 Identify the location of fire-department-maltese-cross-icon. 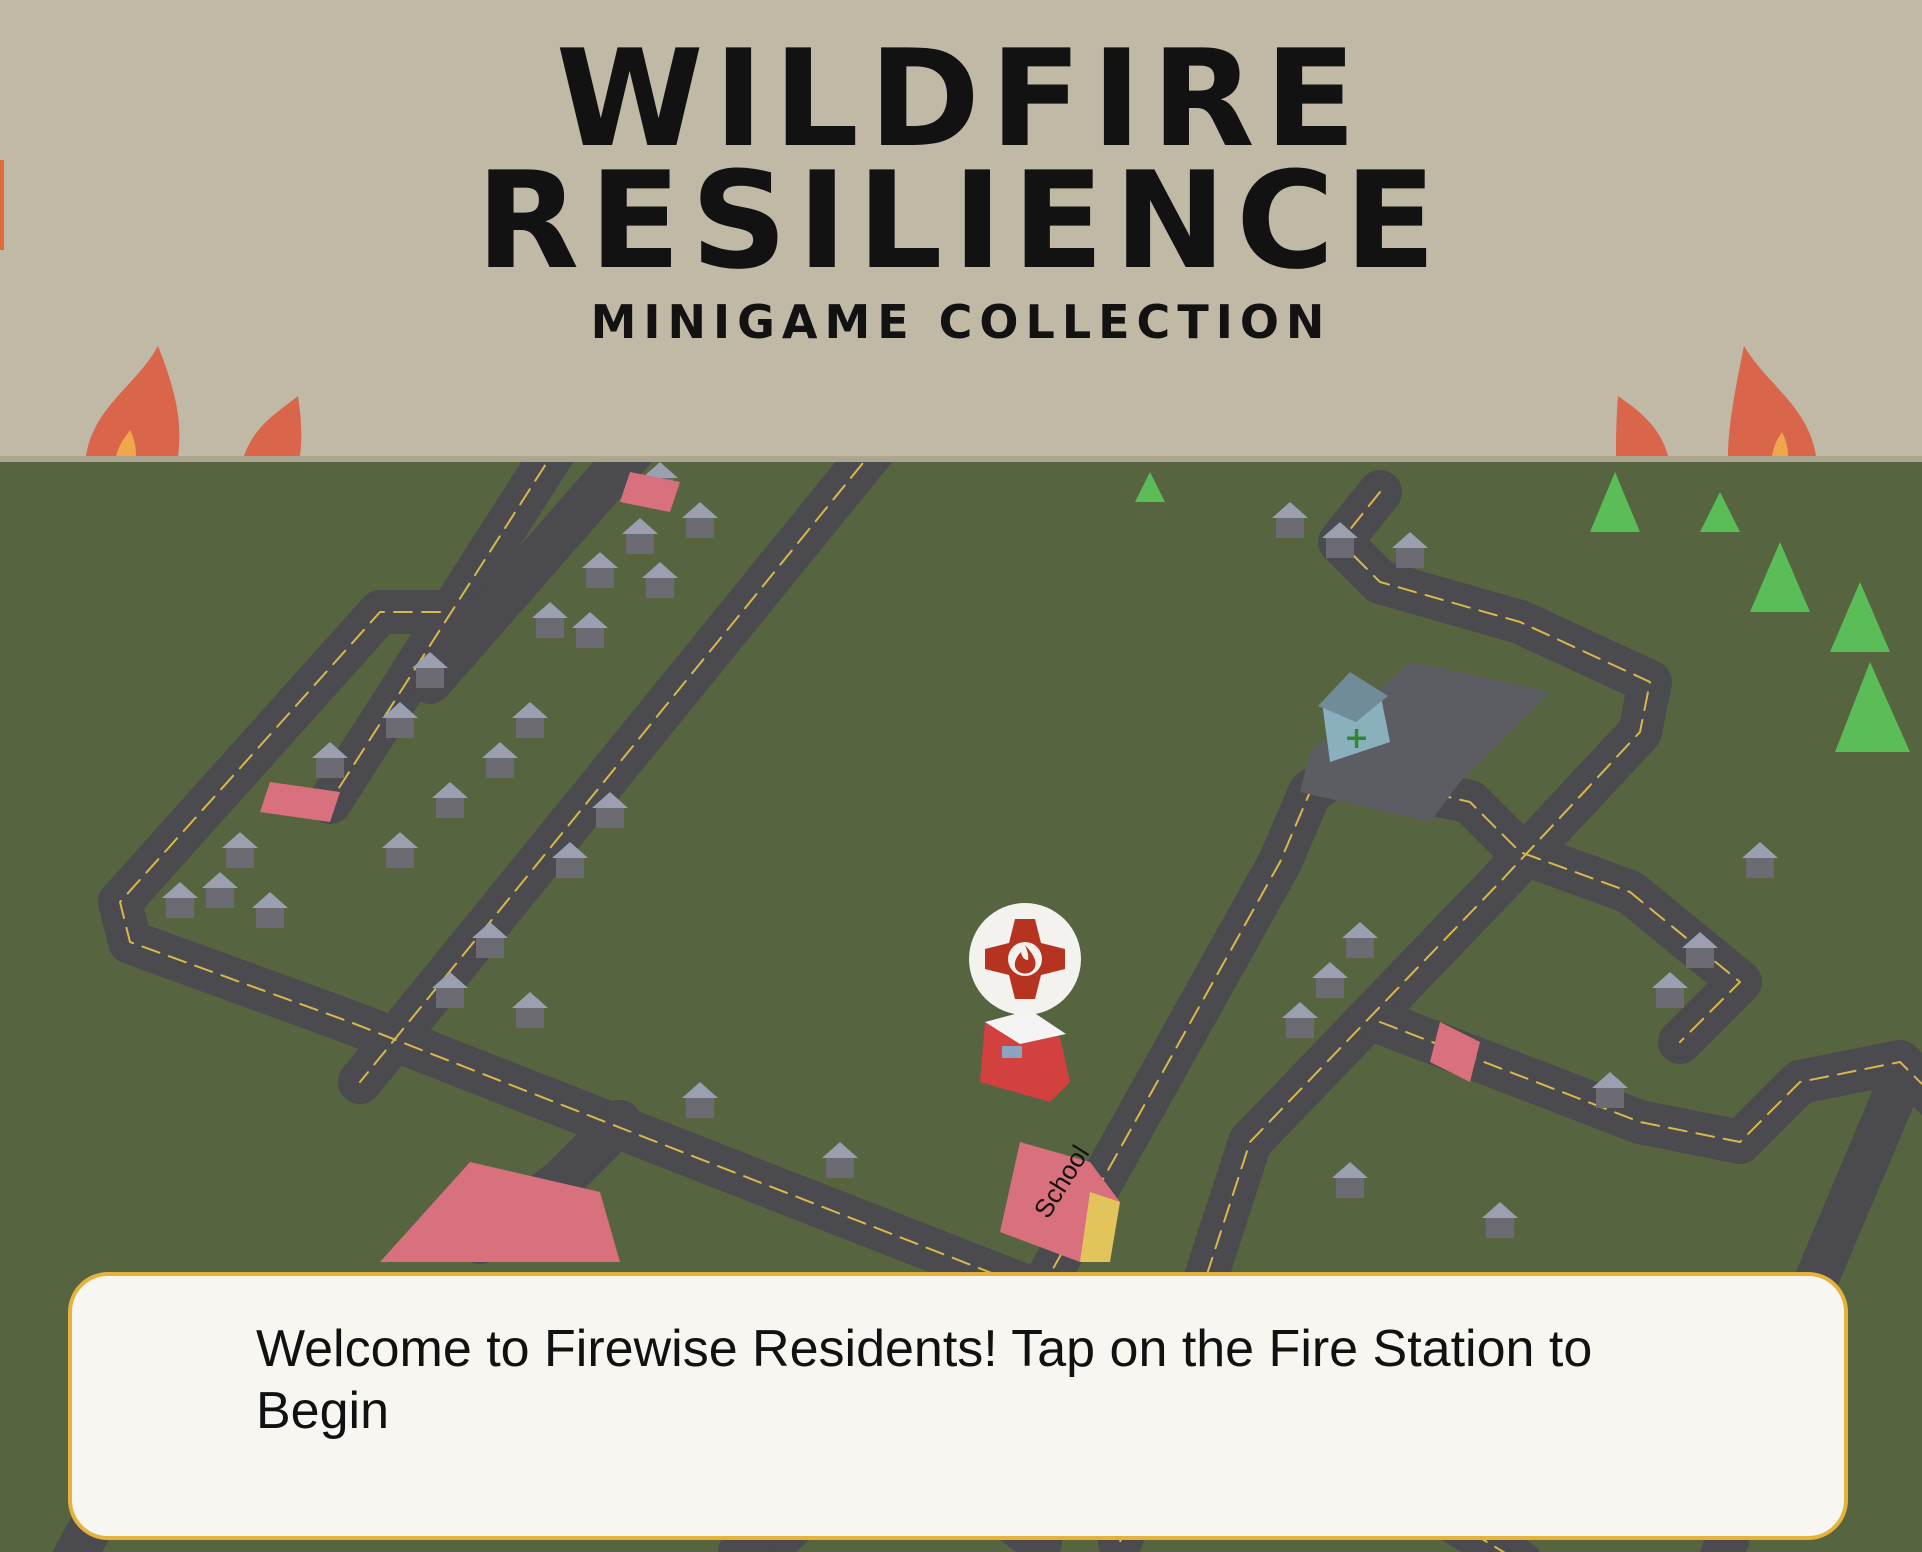
(1025, 959).